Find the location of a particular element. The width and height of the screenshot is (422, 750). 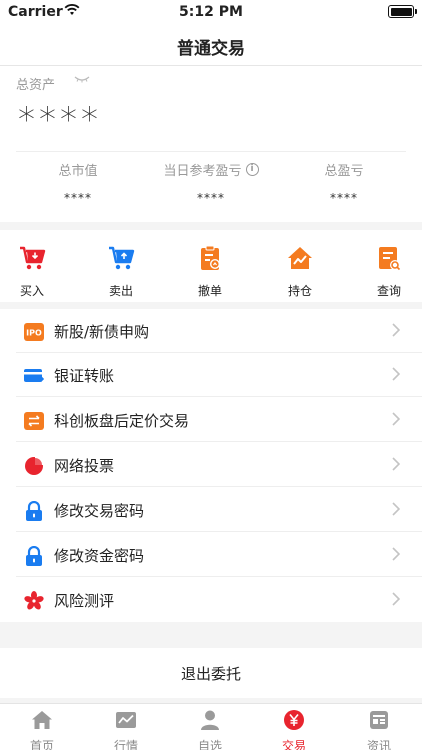

chart-icon is located at coordinates (126, 720).